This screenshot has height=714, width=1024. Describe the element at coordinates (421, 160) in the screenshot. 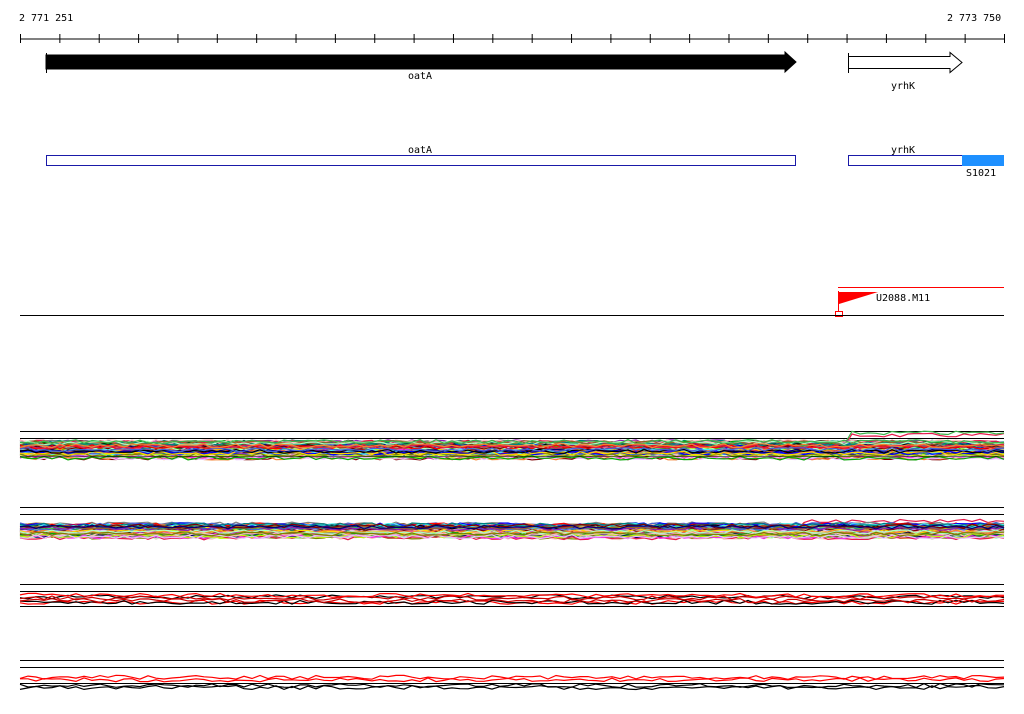

I see `feature-oatA-box` at that location.